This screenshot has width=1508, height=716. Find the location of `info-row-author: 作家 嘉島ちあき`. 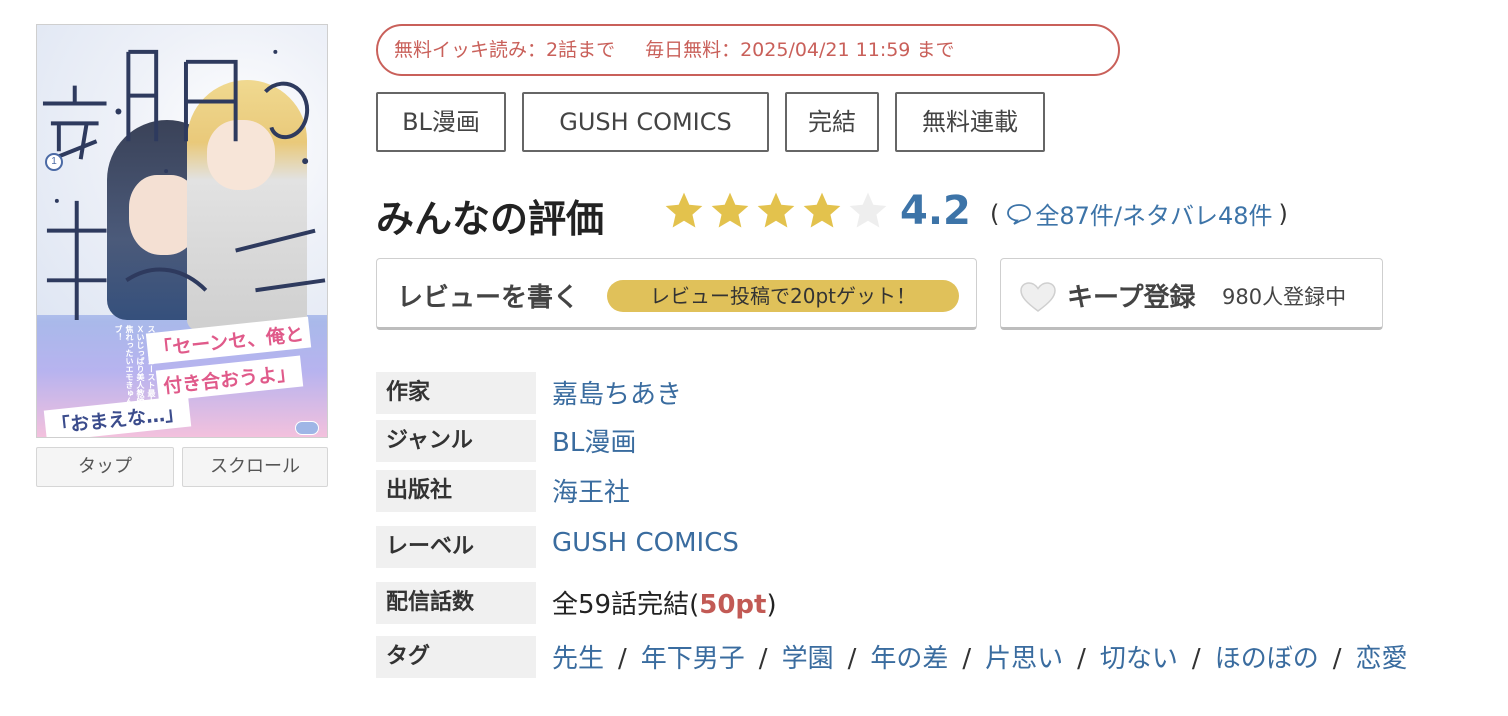

info-row-author: 作家 嘉島ちあき is located at coordinates (931, 393).